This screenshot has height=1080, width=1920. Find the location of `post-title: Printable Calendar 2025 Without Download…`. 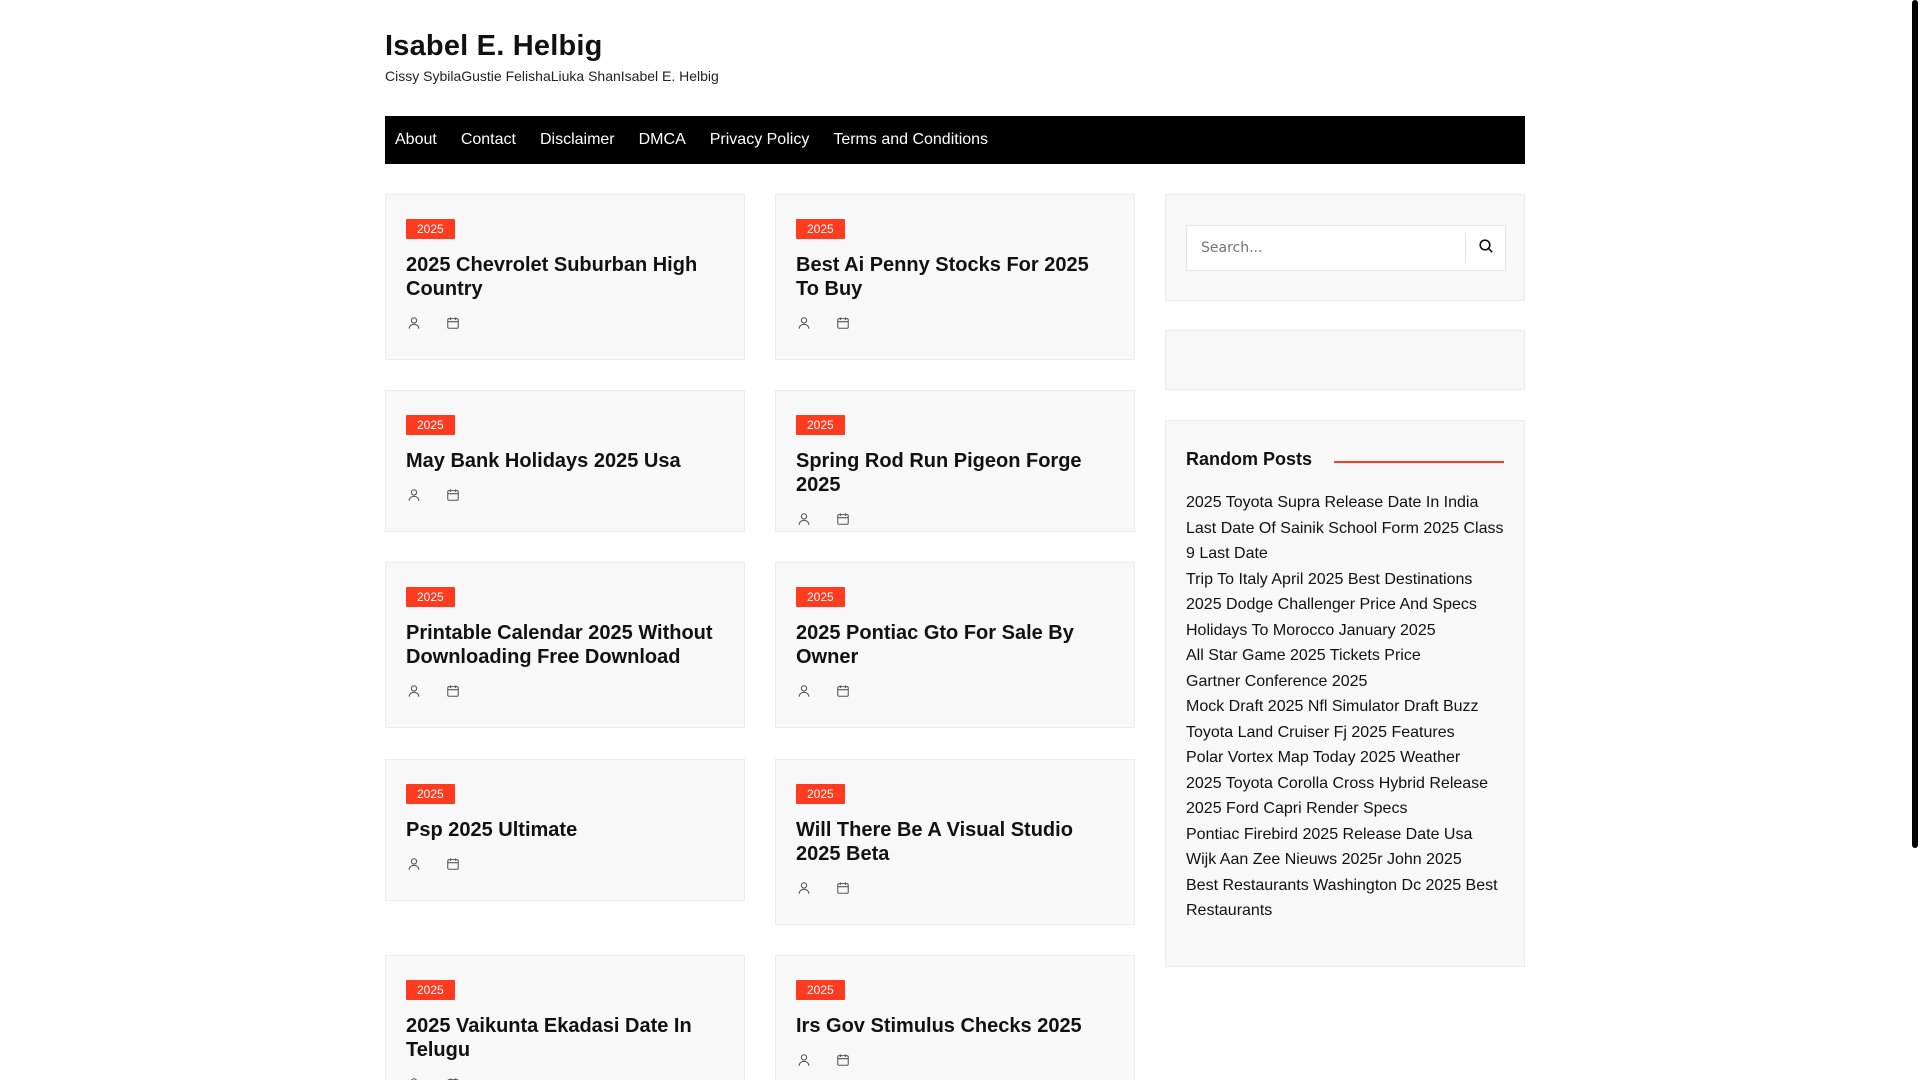

post-title: Printable Calendar 2025 Without Download… is located at coordinates (565, 645).